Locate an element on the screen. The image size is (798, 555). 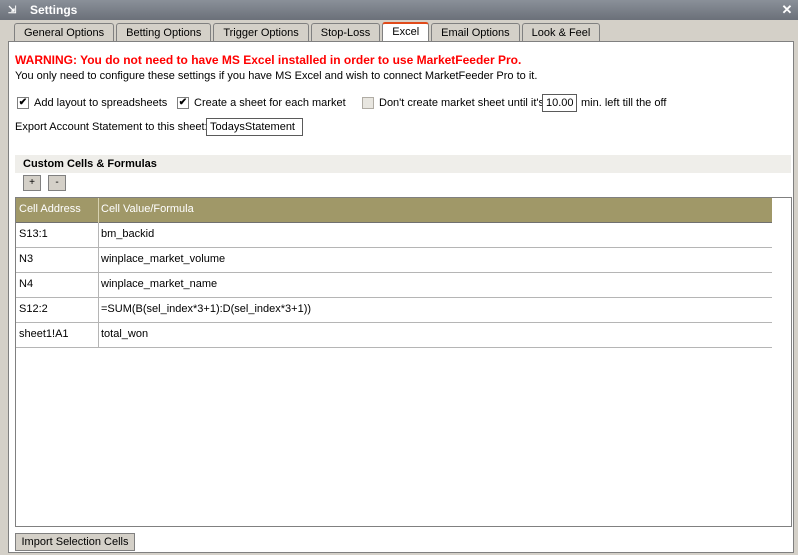
table-row: sheet1!A1 total_won is located at coordinates (394, 335).